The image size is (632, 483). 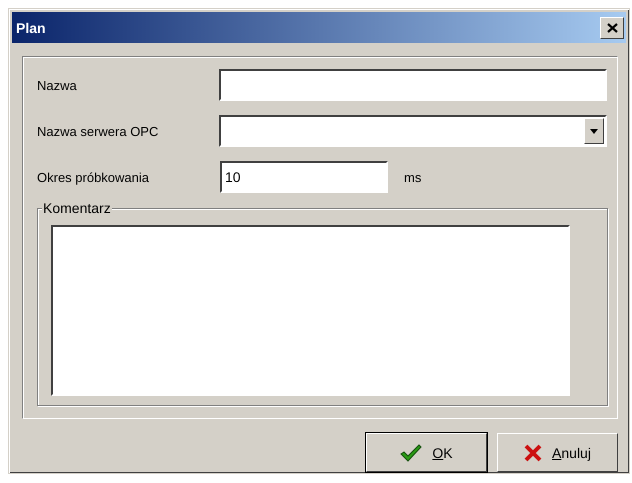 What do you see at coordinates (413, 177) in the screenshot?
I see `unit-label: ms` at bounding box center [413, 177].